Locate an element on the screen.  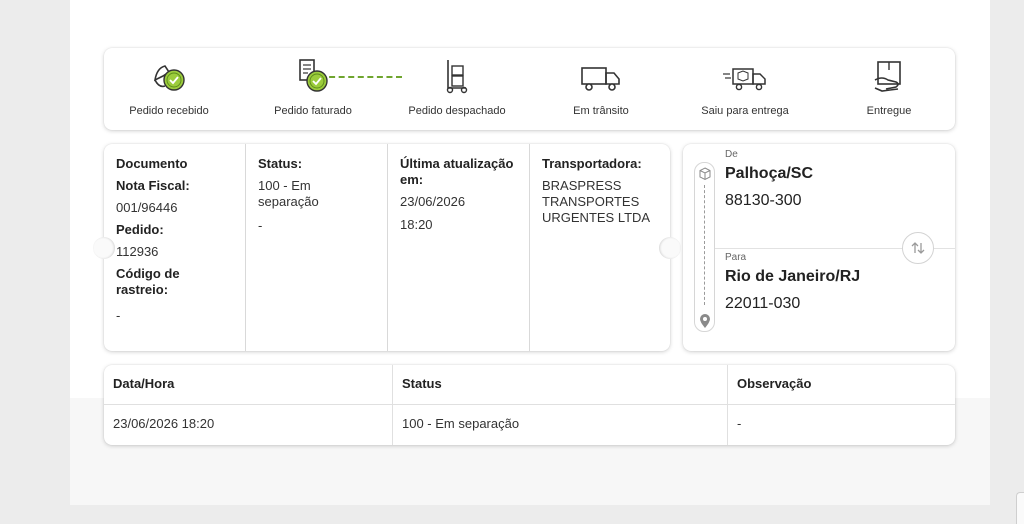
route-rail is located at coordinates (704, 247).